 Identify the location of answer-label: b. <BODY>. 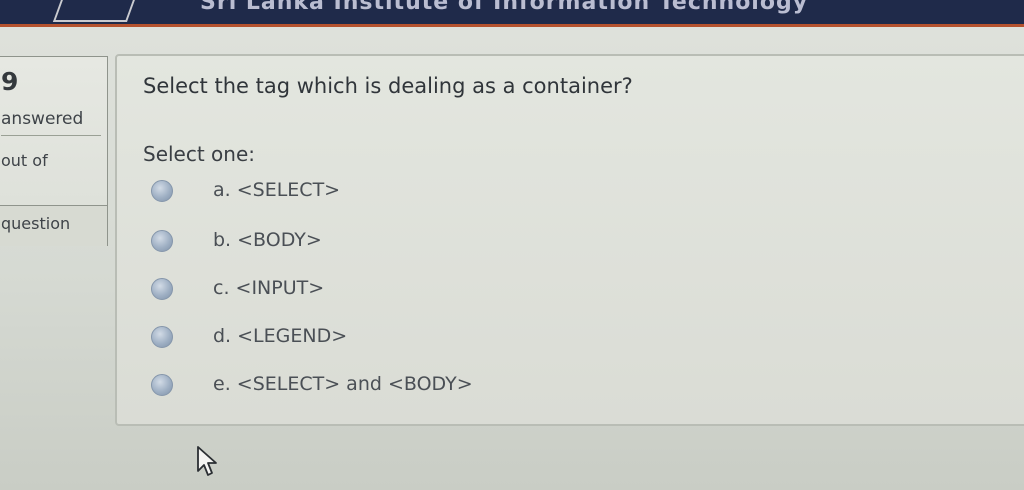
(267, 240).